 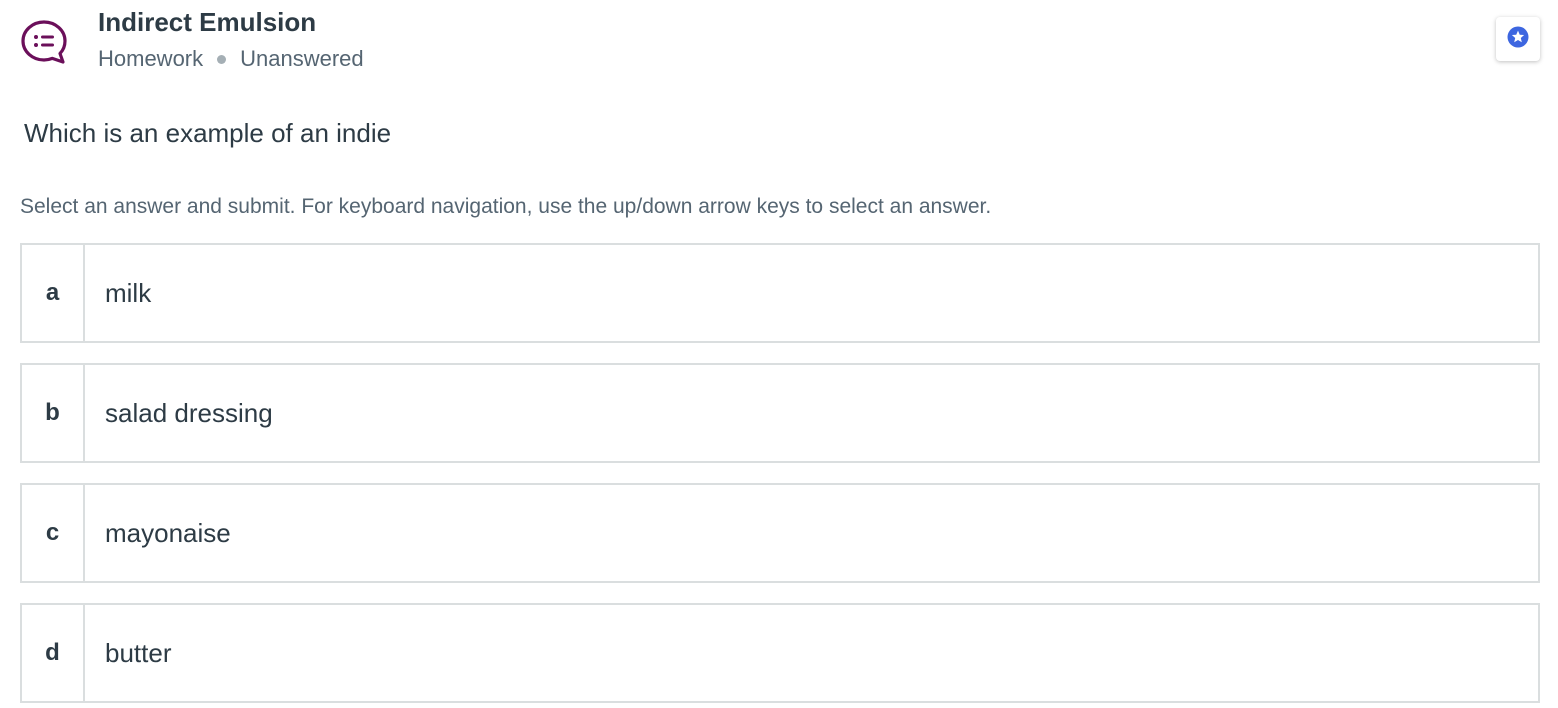 I want to click on answer-option-d: d butter, so click(x=780, y=653).